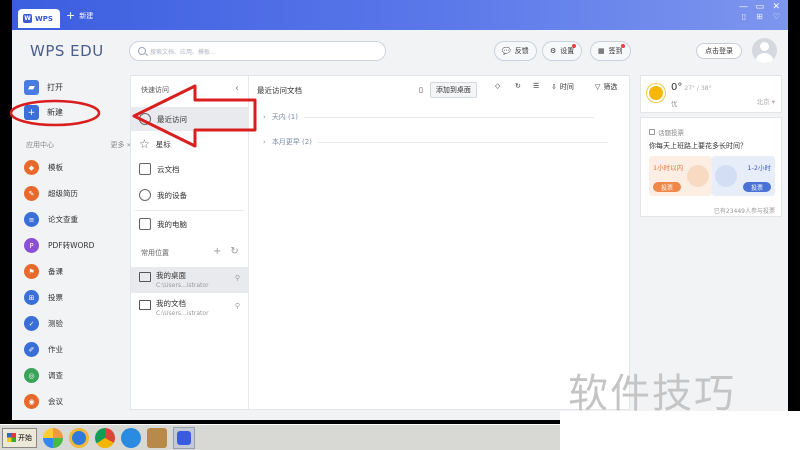  I want to click on app-item: ≡ 论文查重, so click(51, 219).